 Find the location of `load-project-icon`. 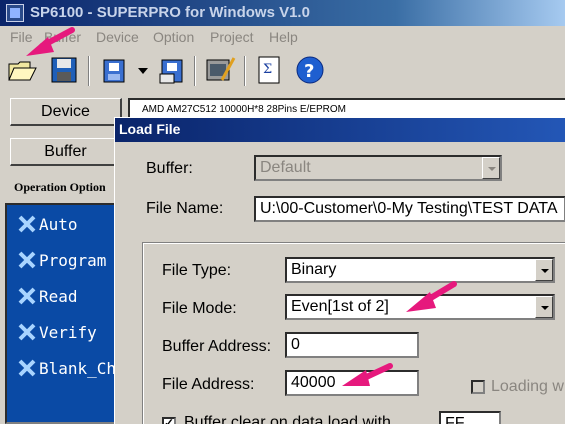

load-project-icon is located at coordinates (114, 70).